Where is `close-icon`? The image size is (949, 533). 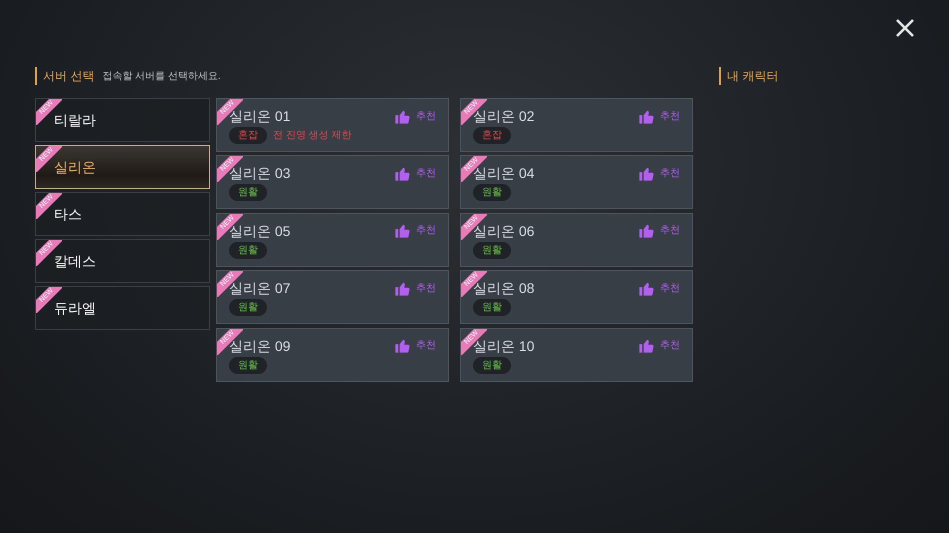
close-icon is located at coordinates (905, 28).